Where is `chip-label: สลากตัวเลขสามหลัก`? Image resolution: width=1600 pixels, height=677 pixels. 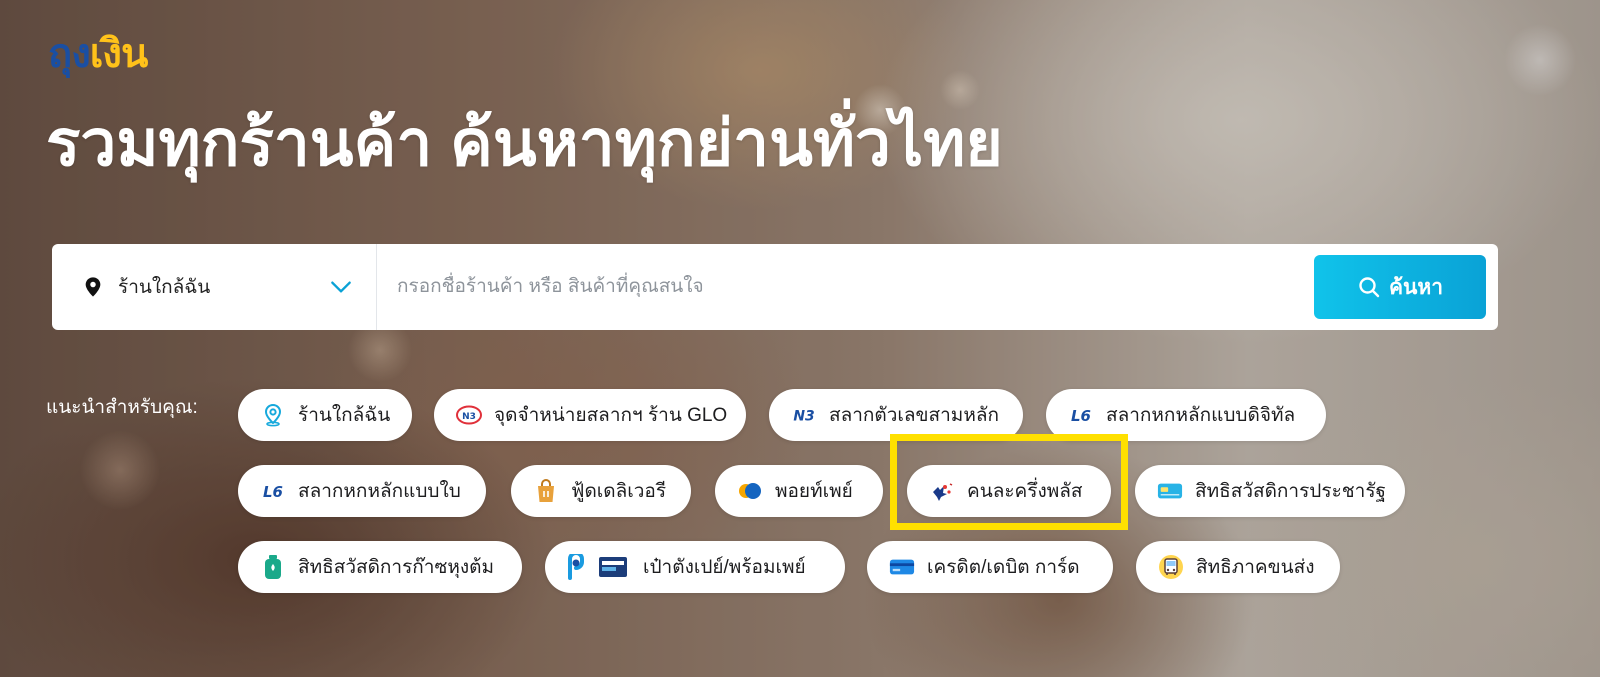 chip-label: สลากตัวเลขสามหลัก is located at coordinates (914, 415).